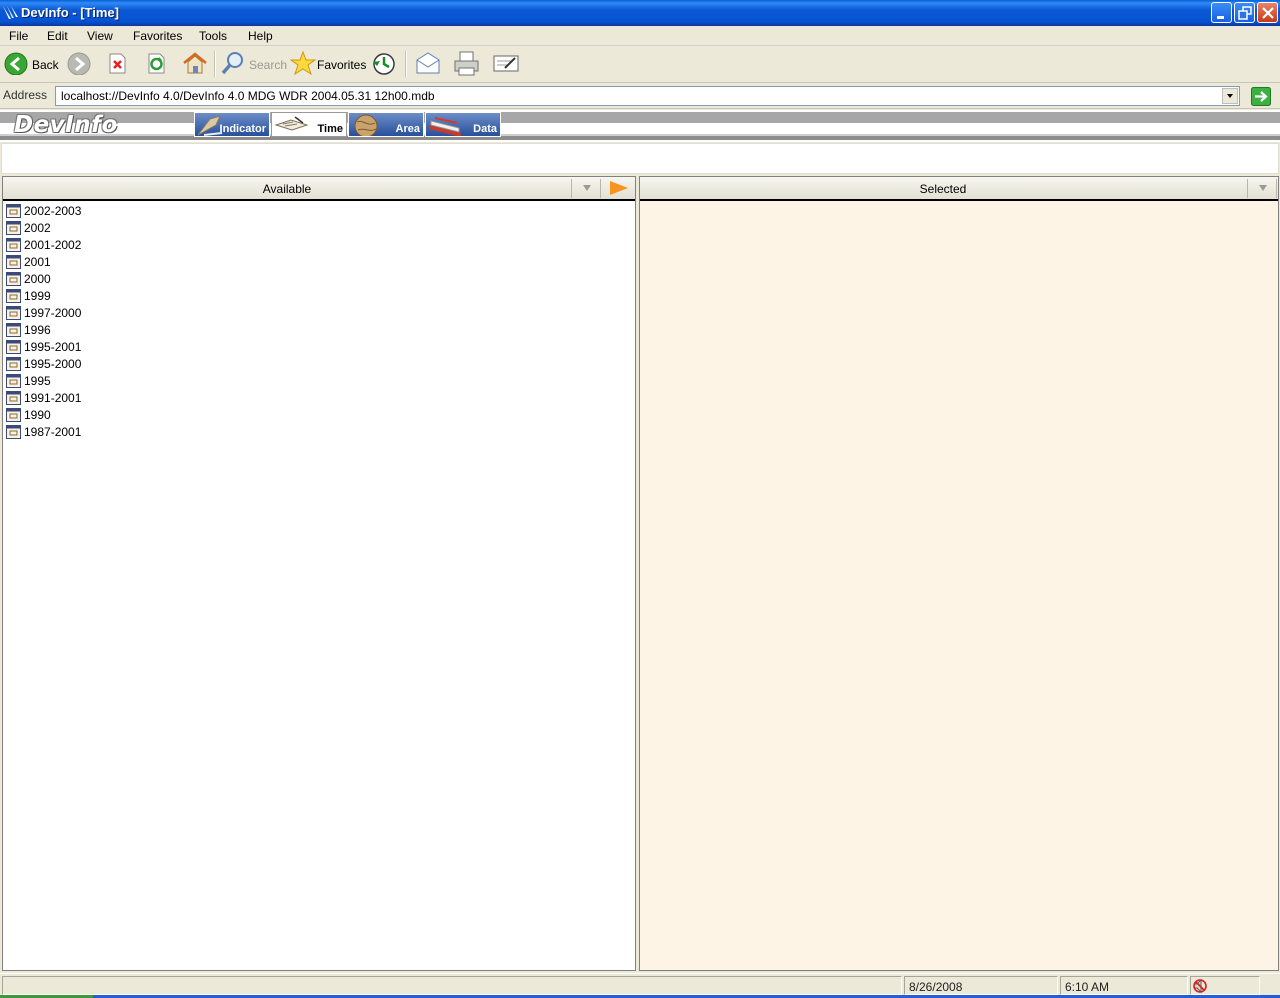 The image size is (1280, 998). What do you see at coordinates (463, 124) in the screenshot?
I see `tab-data: Data` at bounding box center [463, 124].